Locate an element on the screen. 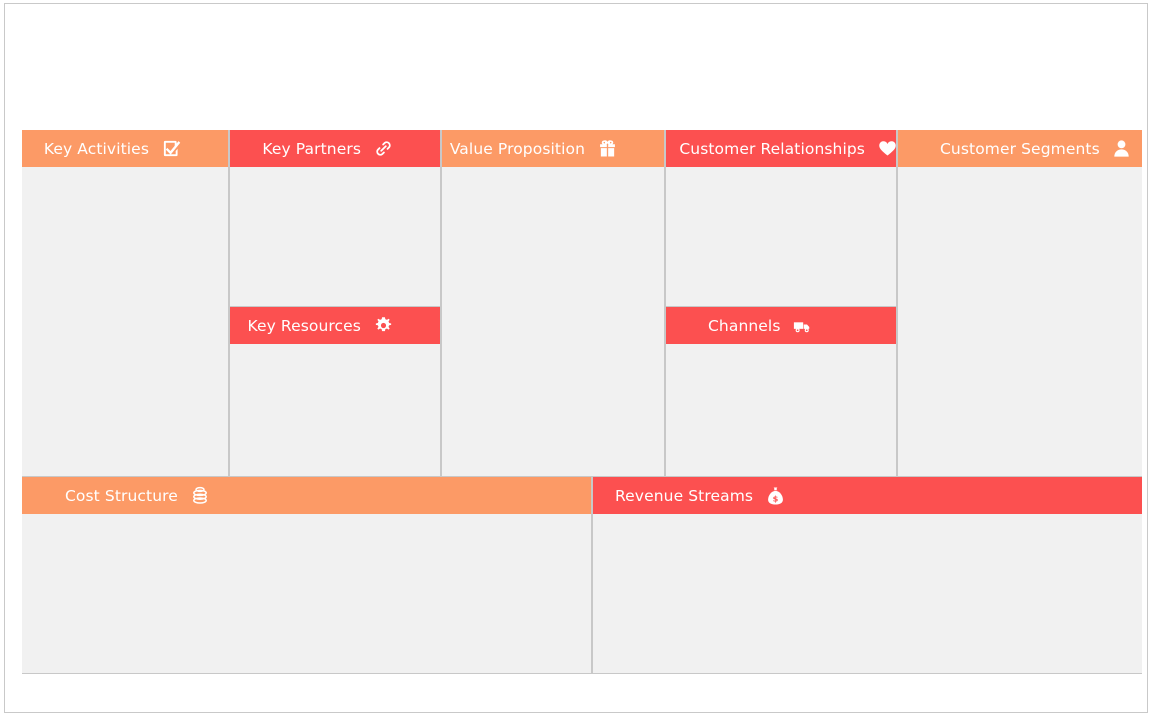 This screenshot has height=722, width=1153. block-key-partners: Key Partners is located at coordinates (335, 218).